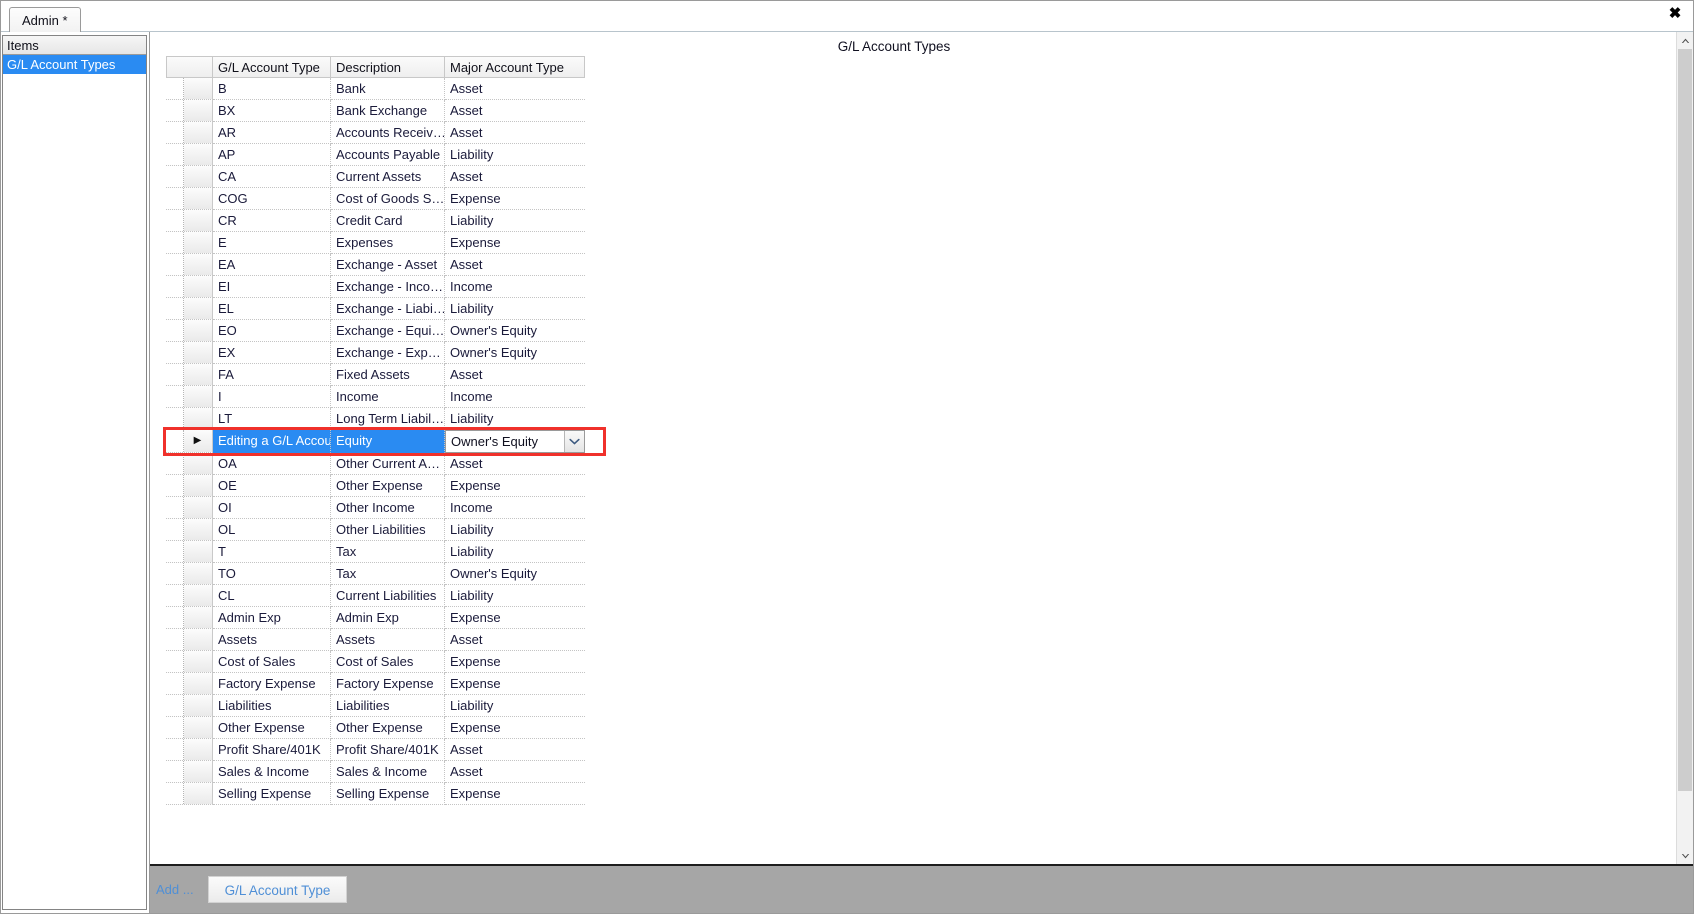  Describe the element at coordinates (388, 552) in the screenshot. I see `cell-description: Tax` at that location.